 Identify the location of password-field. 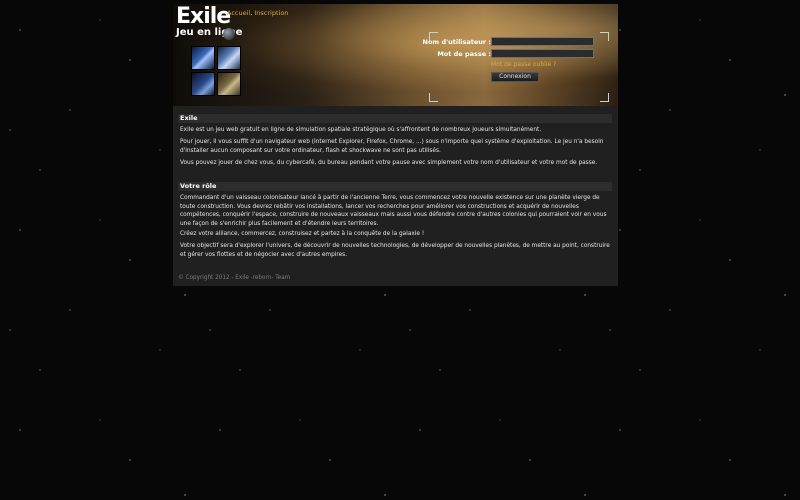
(542, 53).